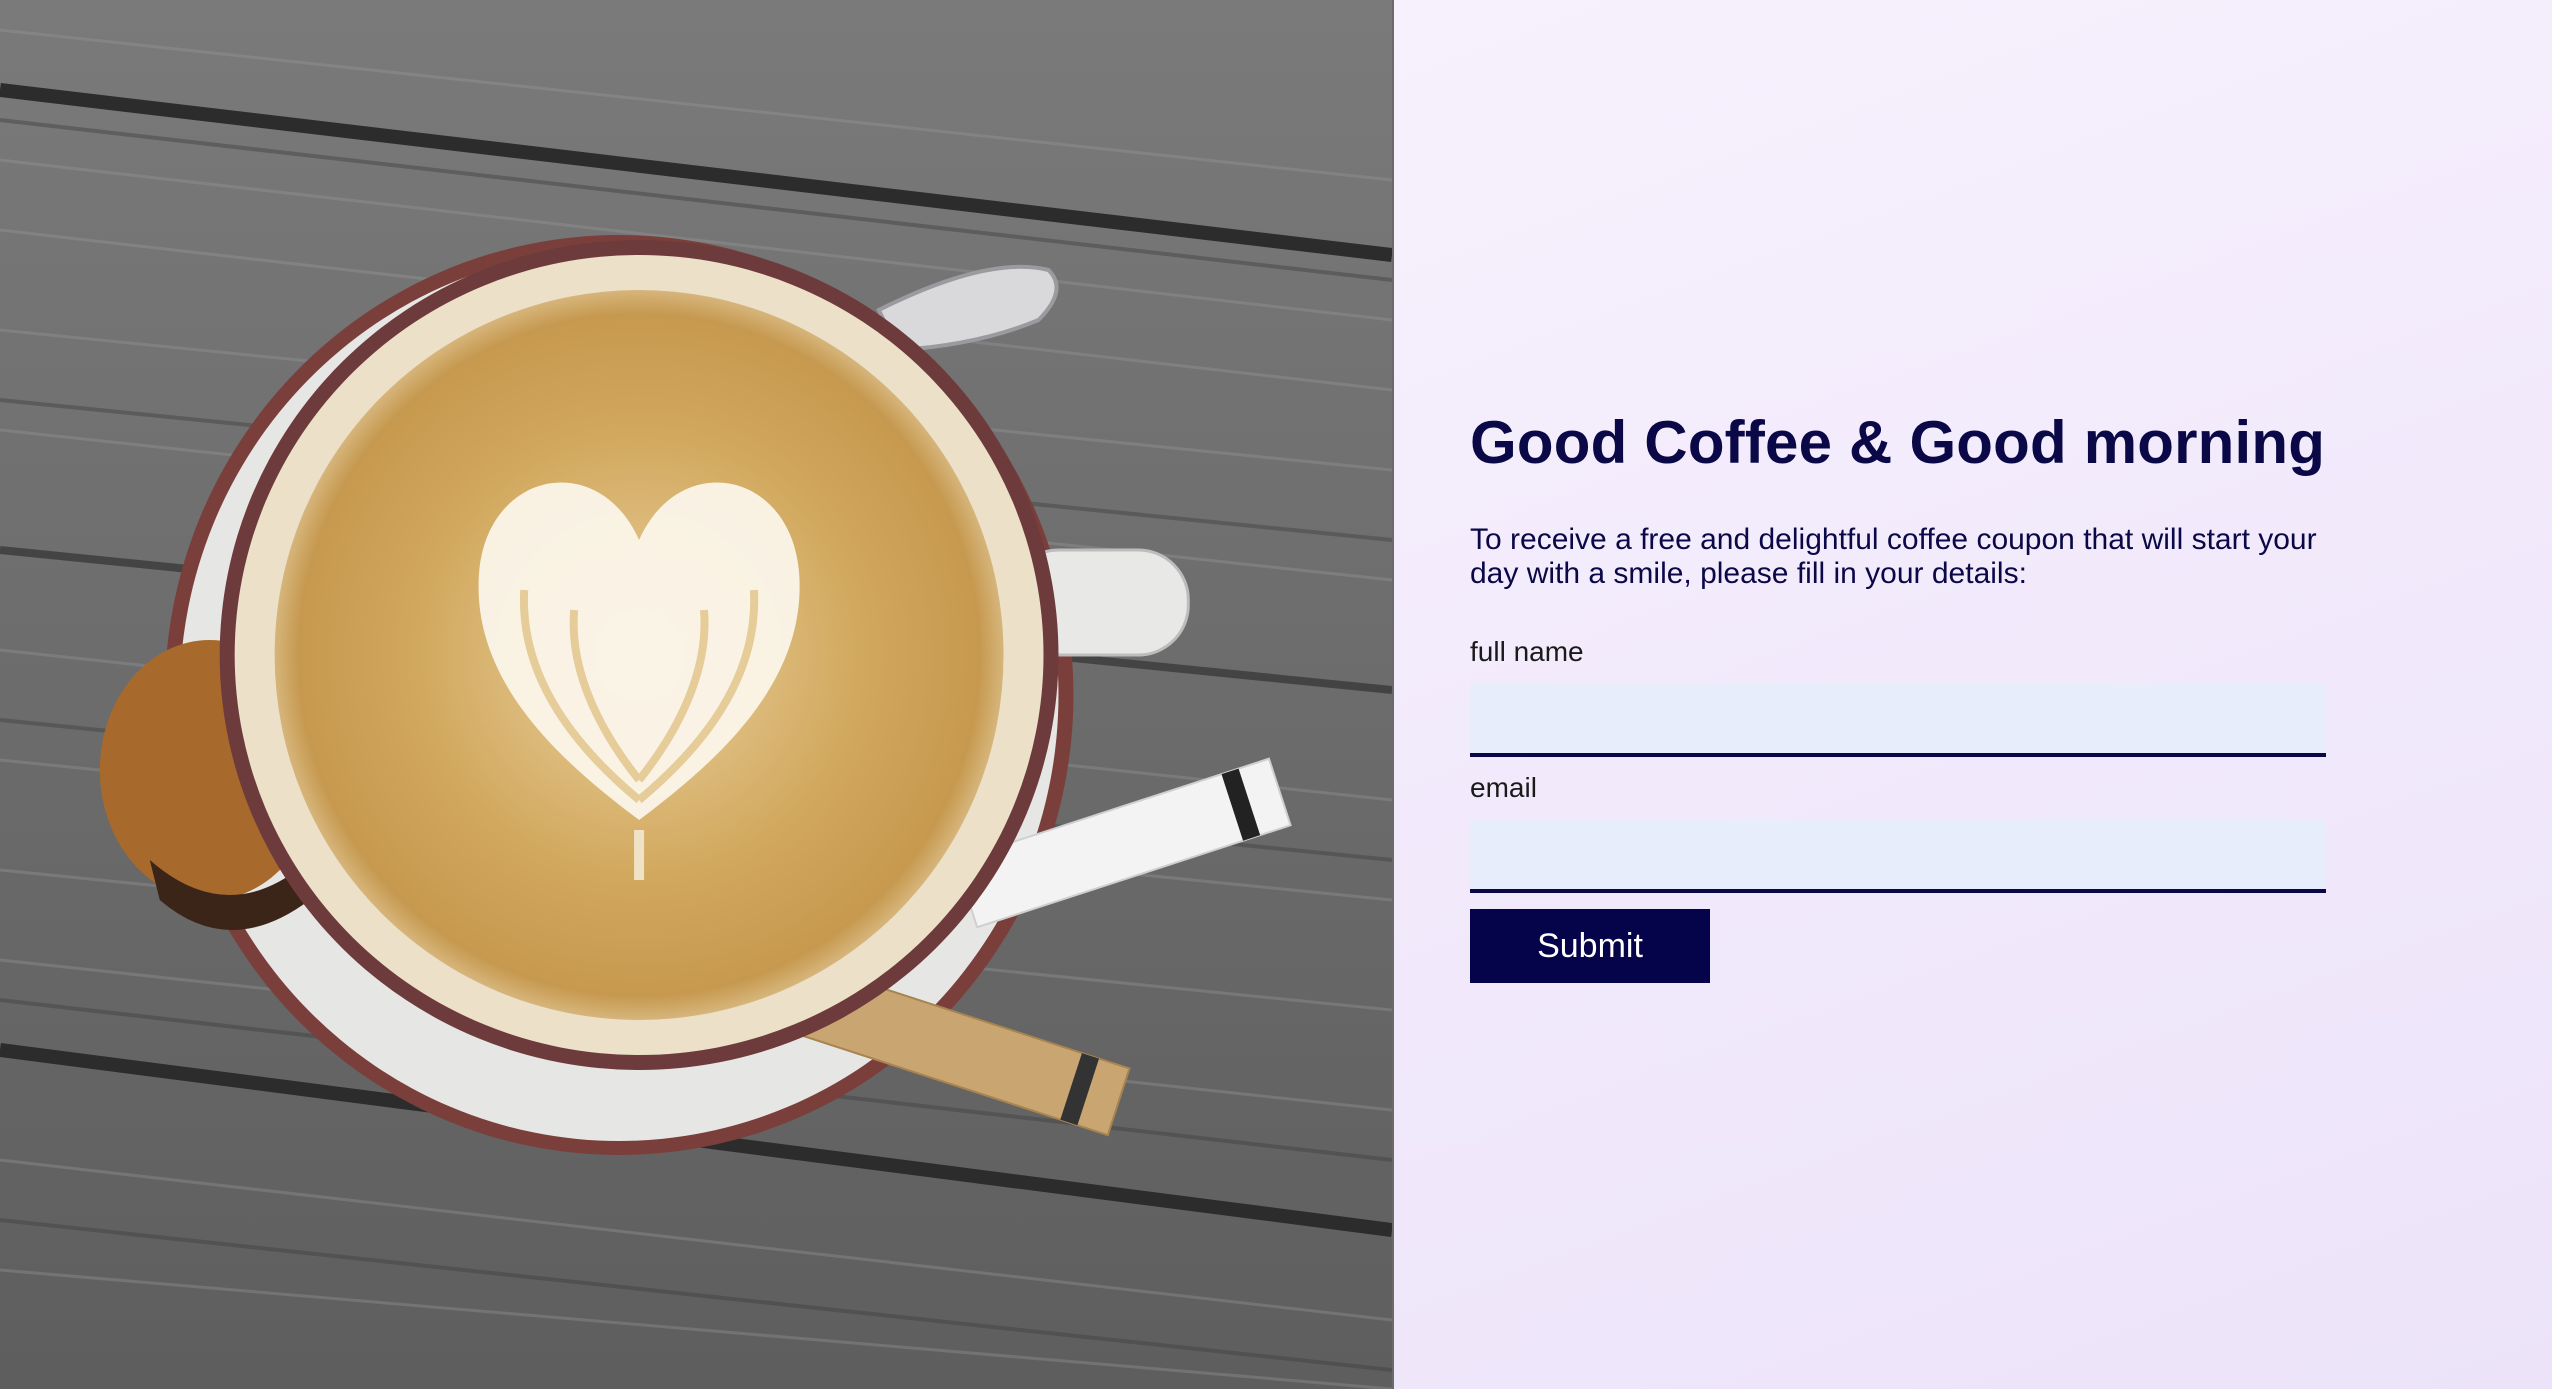 This screenshot has height=1389, width=2552. What do you see at coordinates (1898, 720) in the screenshot?
I see `full-name-input` at bounding box center [1898, 720].